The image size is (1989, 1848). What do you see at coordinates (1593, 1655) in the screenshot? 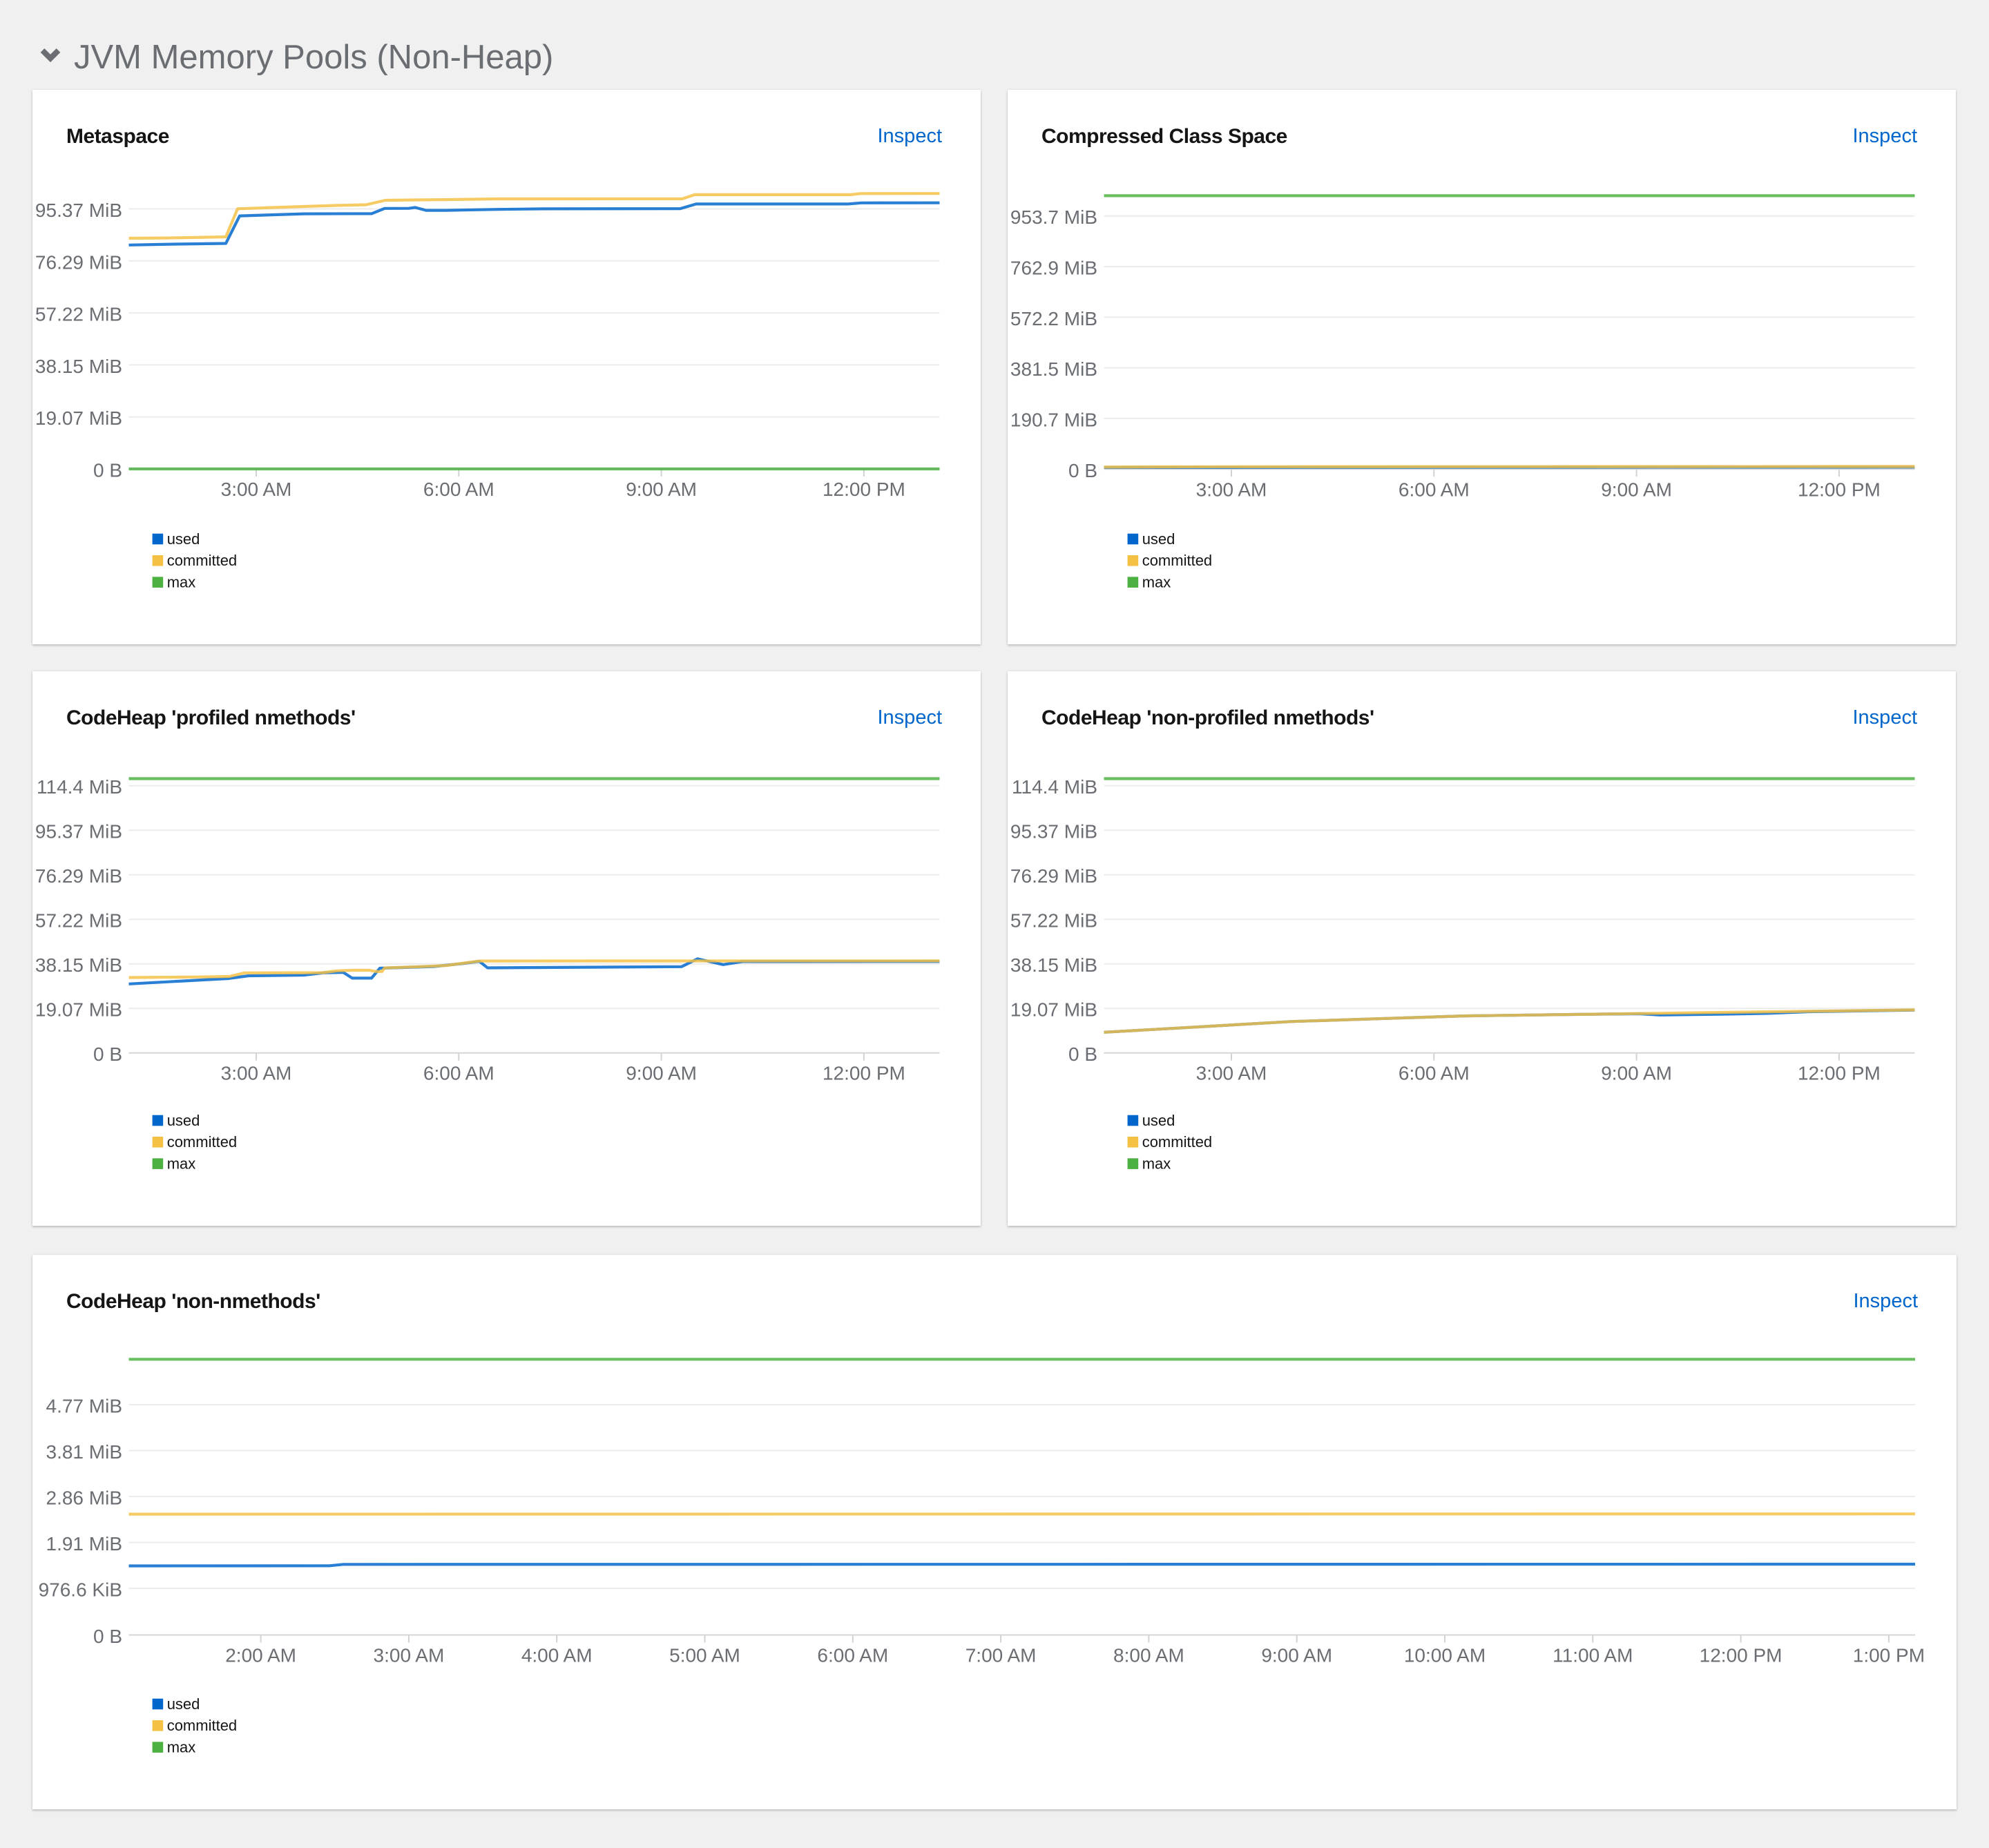
I see `svg-text: 11:00 AM` at bounding box center [1593, 1655].